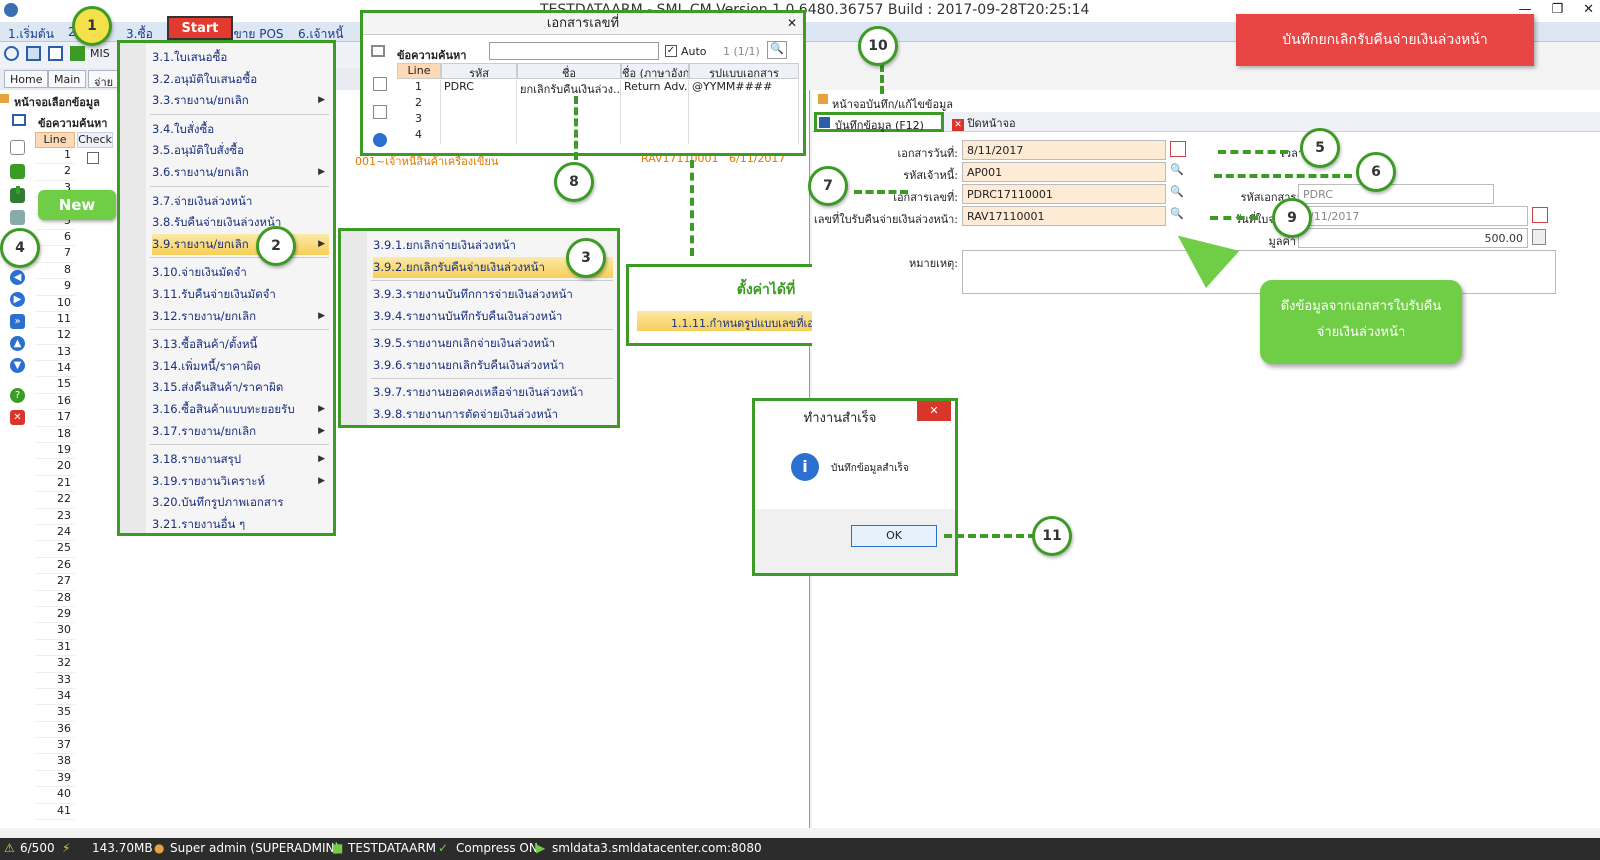 This screenshot has width=1600, height=860. Describe the element at coordinates (240, 432) in the screenshot. I see `purchase-menu-item: 3.17.รายงาน/ยกเลิก` at that location.